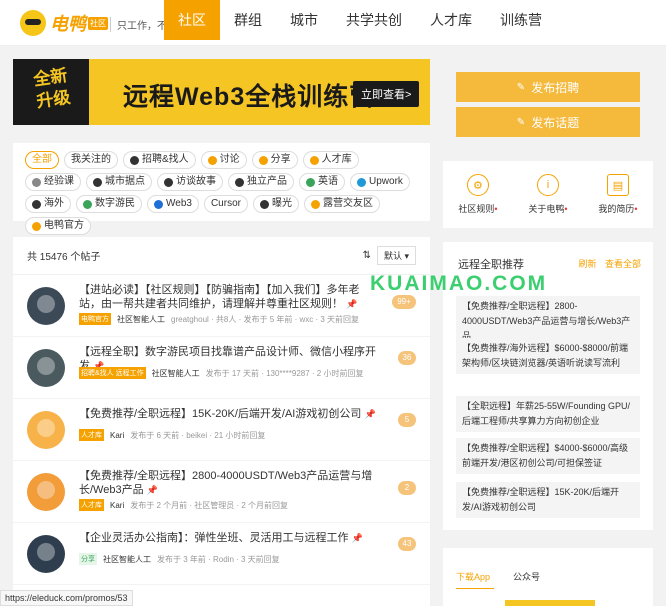 Image resolution: width=666 pixels, height=606 pixels. What do you see at coordinates (33, 23) in the screenshot?
I see `duck-logo-icon` at bounding box center [33, 23].